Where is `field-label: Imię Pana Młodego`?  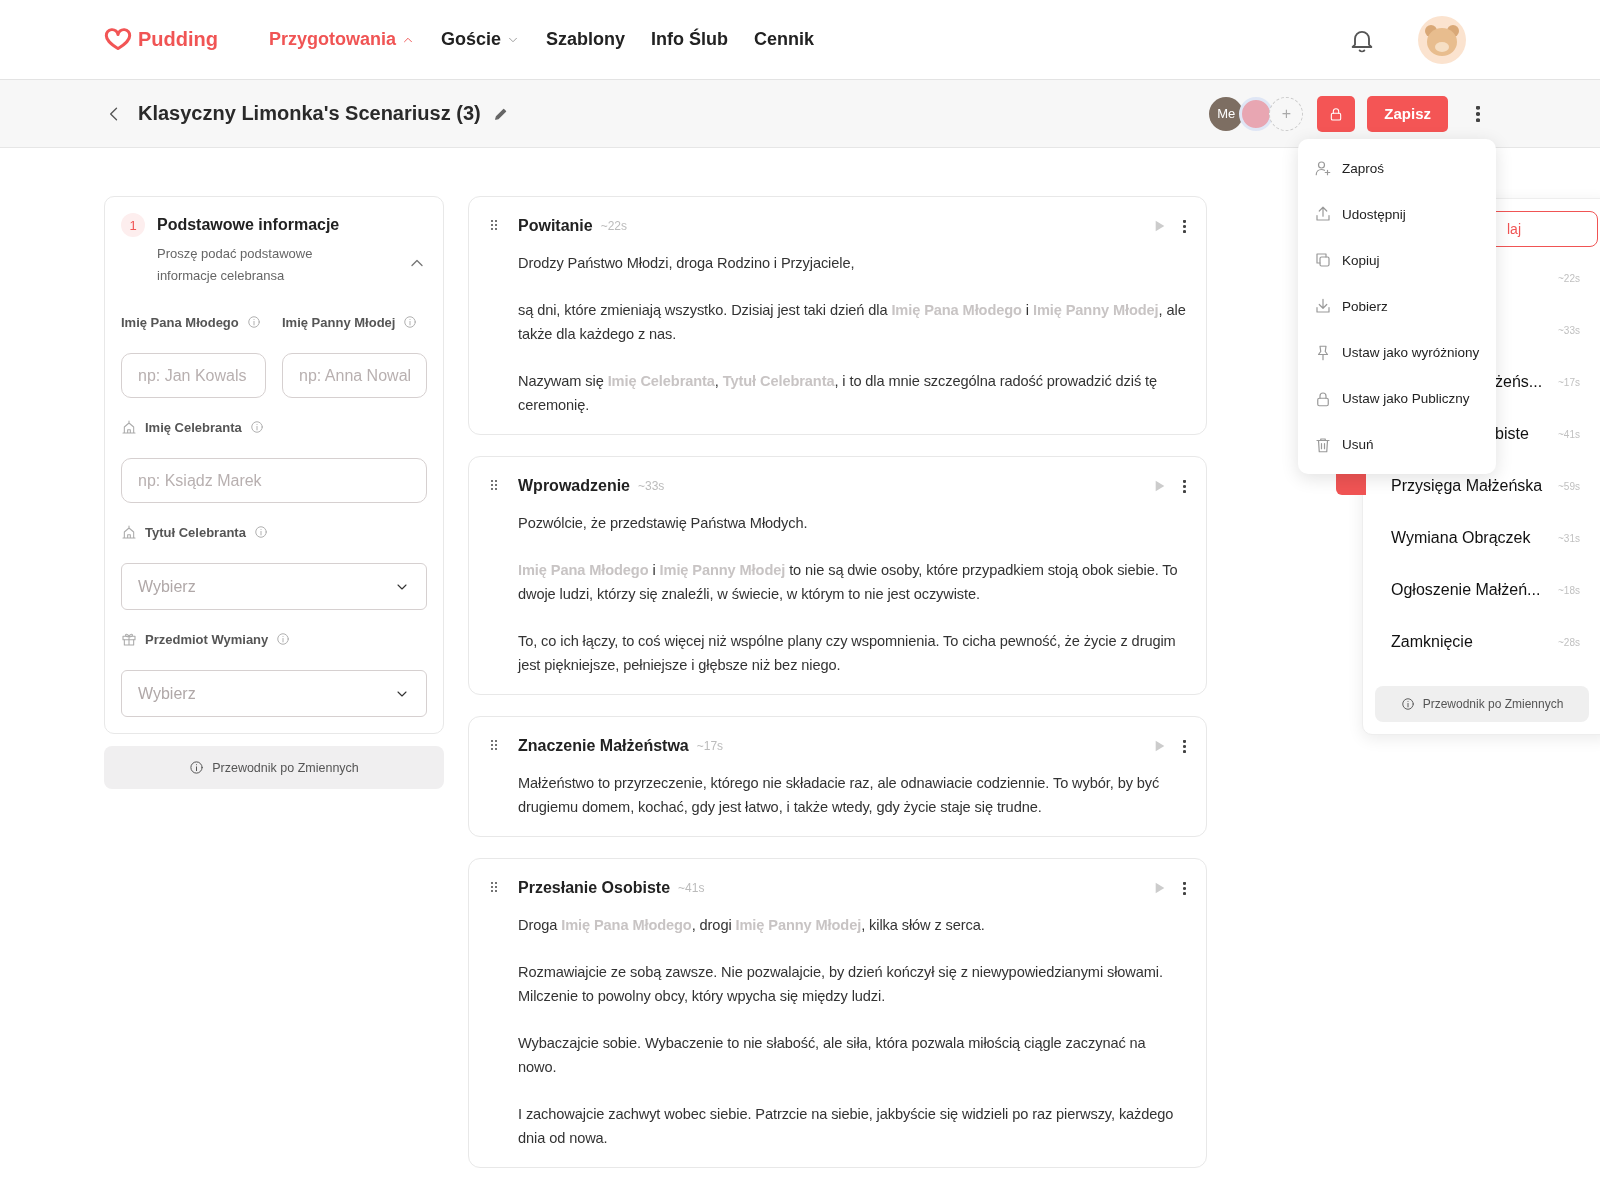
field-label: Imię Pana Młodego is located at coordinates (180, 322).